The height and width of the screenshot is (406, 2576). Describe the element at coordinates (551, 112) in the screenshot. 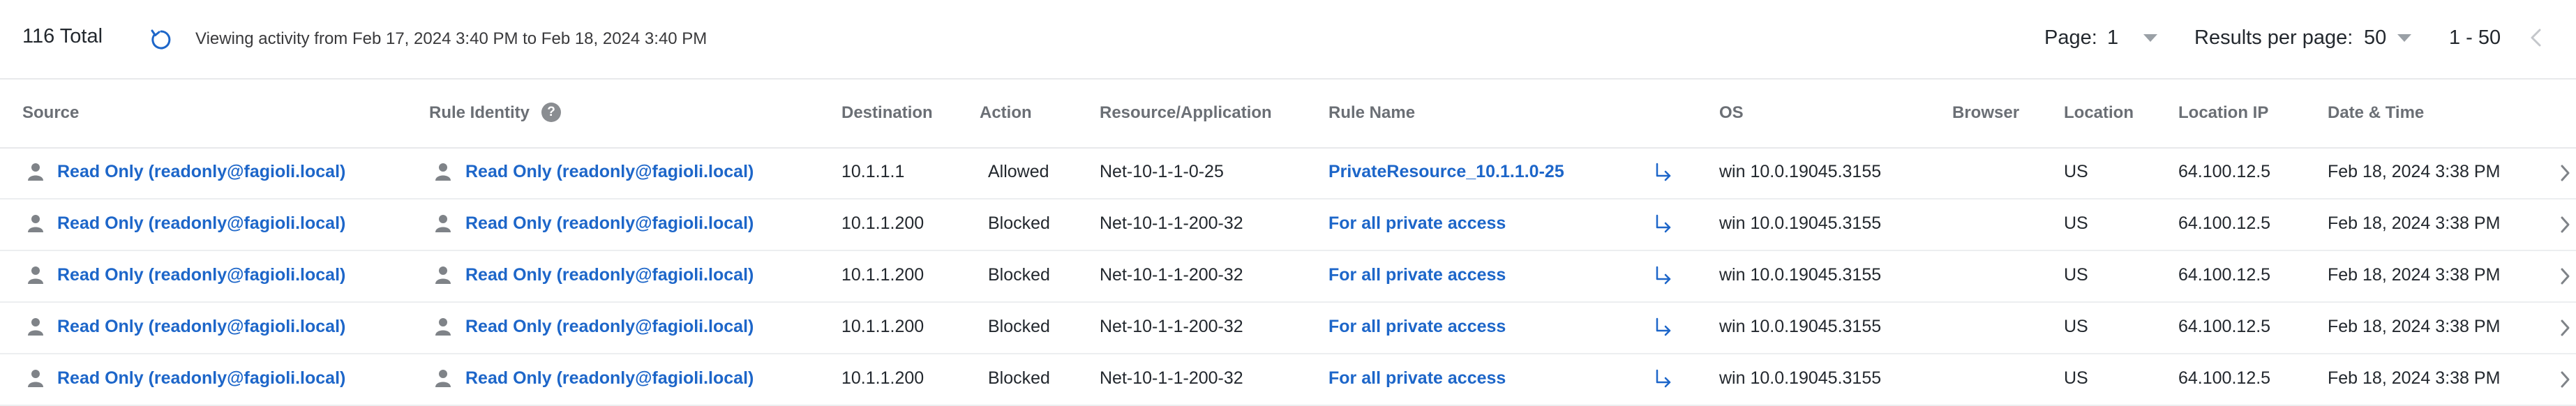

I see `help-icon: ?` at that location.